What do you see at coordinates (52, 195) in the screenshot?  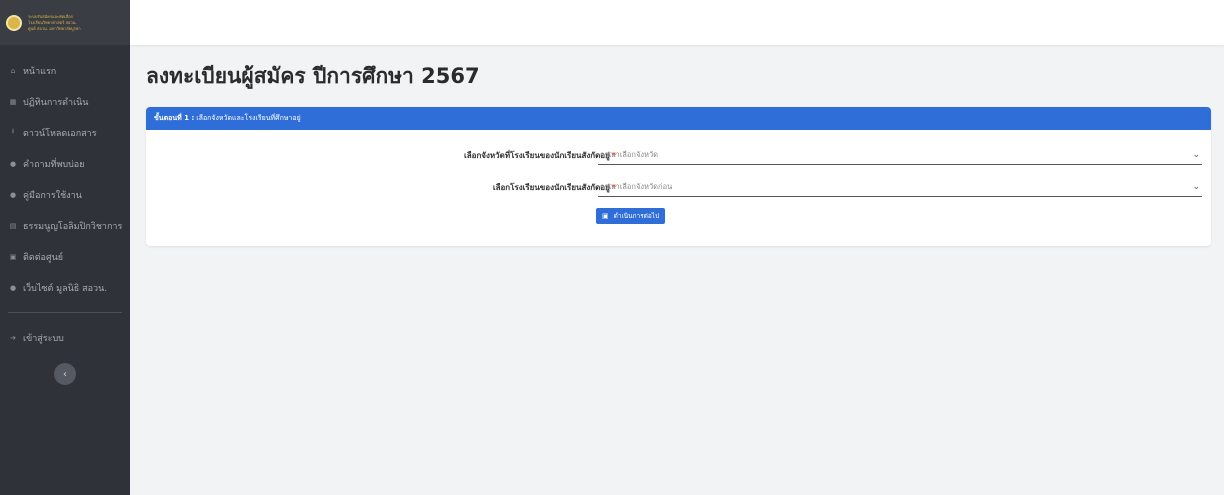 I see `sidebar-item-label: คู่มือการใช้งาน` at bounding box center [52, 195].